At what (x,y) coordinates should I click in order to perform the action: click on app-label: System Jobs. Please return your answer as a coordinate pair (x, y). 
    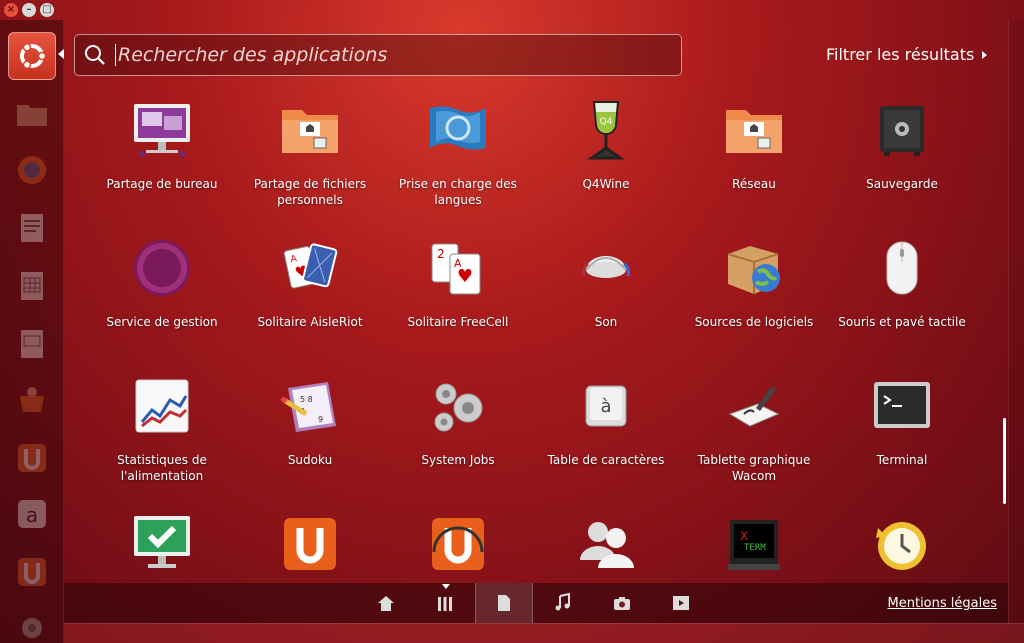
    Looking at the image, I should click on (458, 460).